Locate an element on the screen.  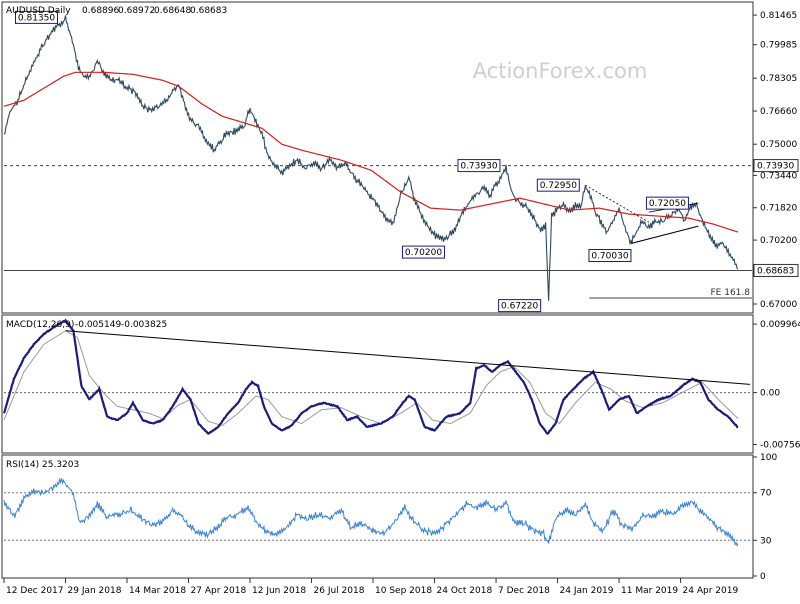
x-tick-label-1: 29 Jan 2018 is located at coordinates (95, 591).